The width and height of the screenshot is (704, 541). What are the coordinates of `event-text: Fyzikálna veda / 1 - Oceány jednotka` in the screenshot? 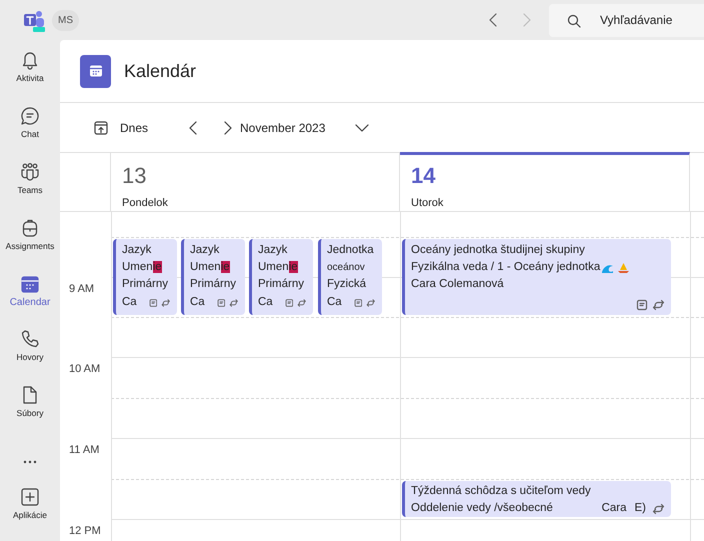 It's located at (505, 267).